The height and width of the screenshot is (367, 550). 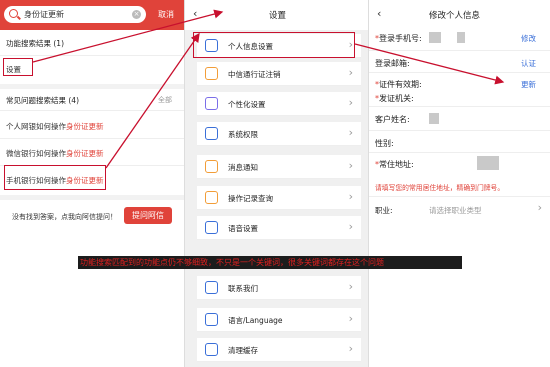 I want to click on settings-item-records: 操作记录查询 ›, so click(x=279, y=198).